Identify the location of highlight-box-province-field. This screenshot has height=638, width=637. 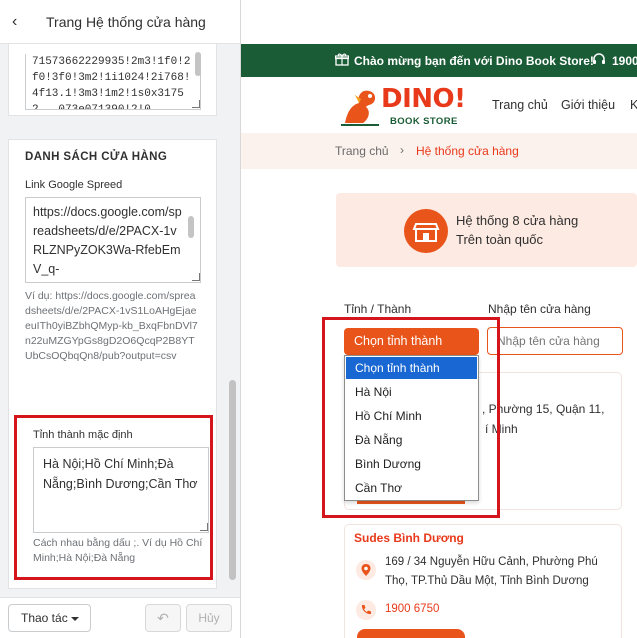
(113, 497).